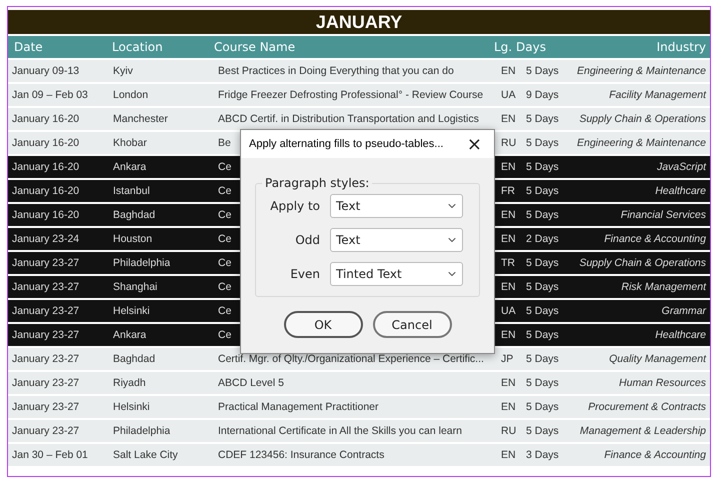 This screenshot has width=718, height=482. I want to click on table-cell-text: Baghdad, so click(134, 215).